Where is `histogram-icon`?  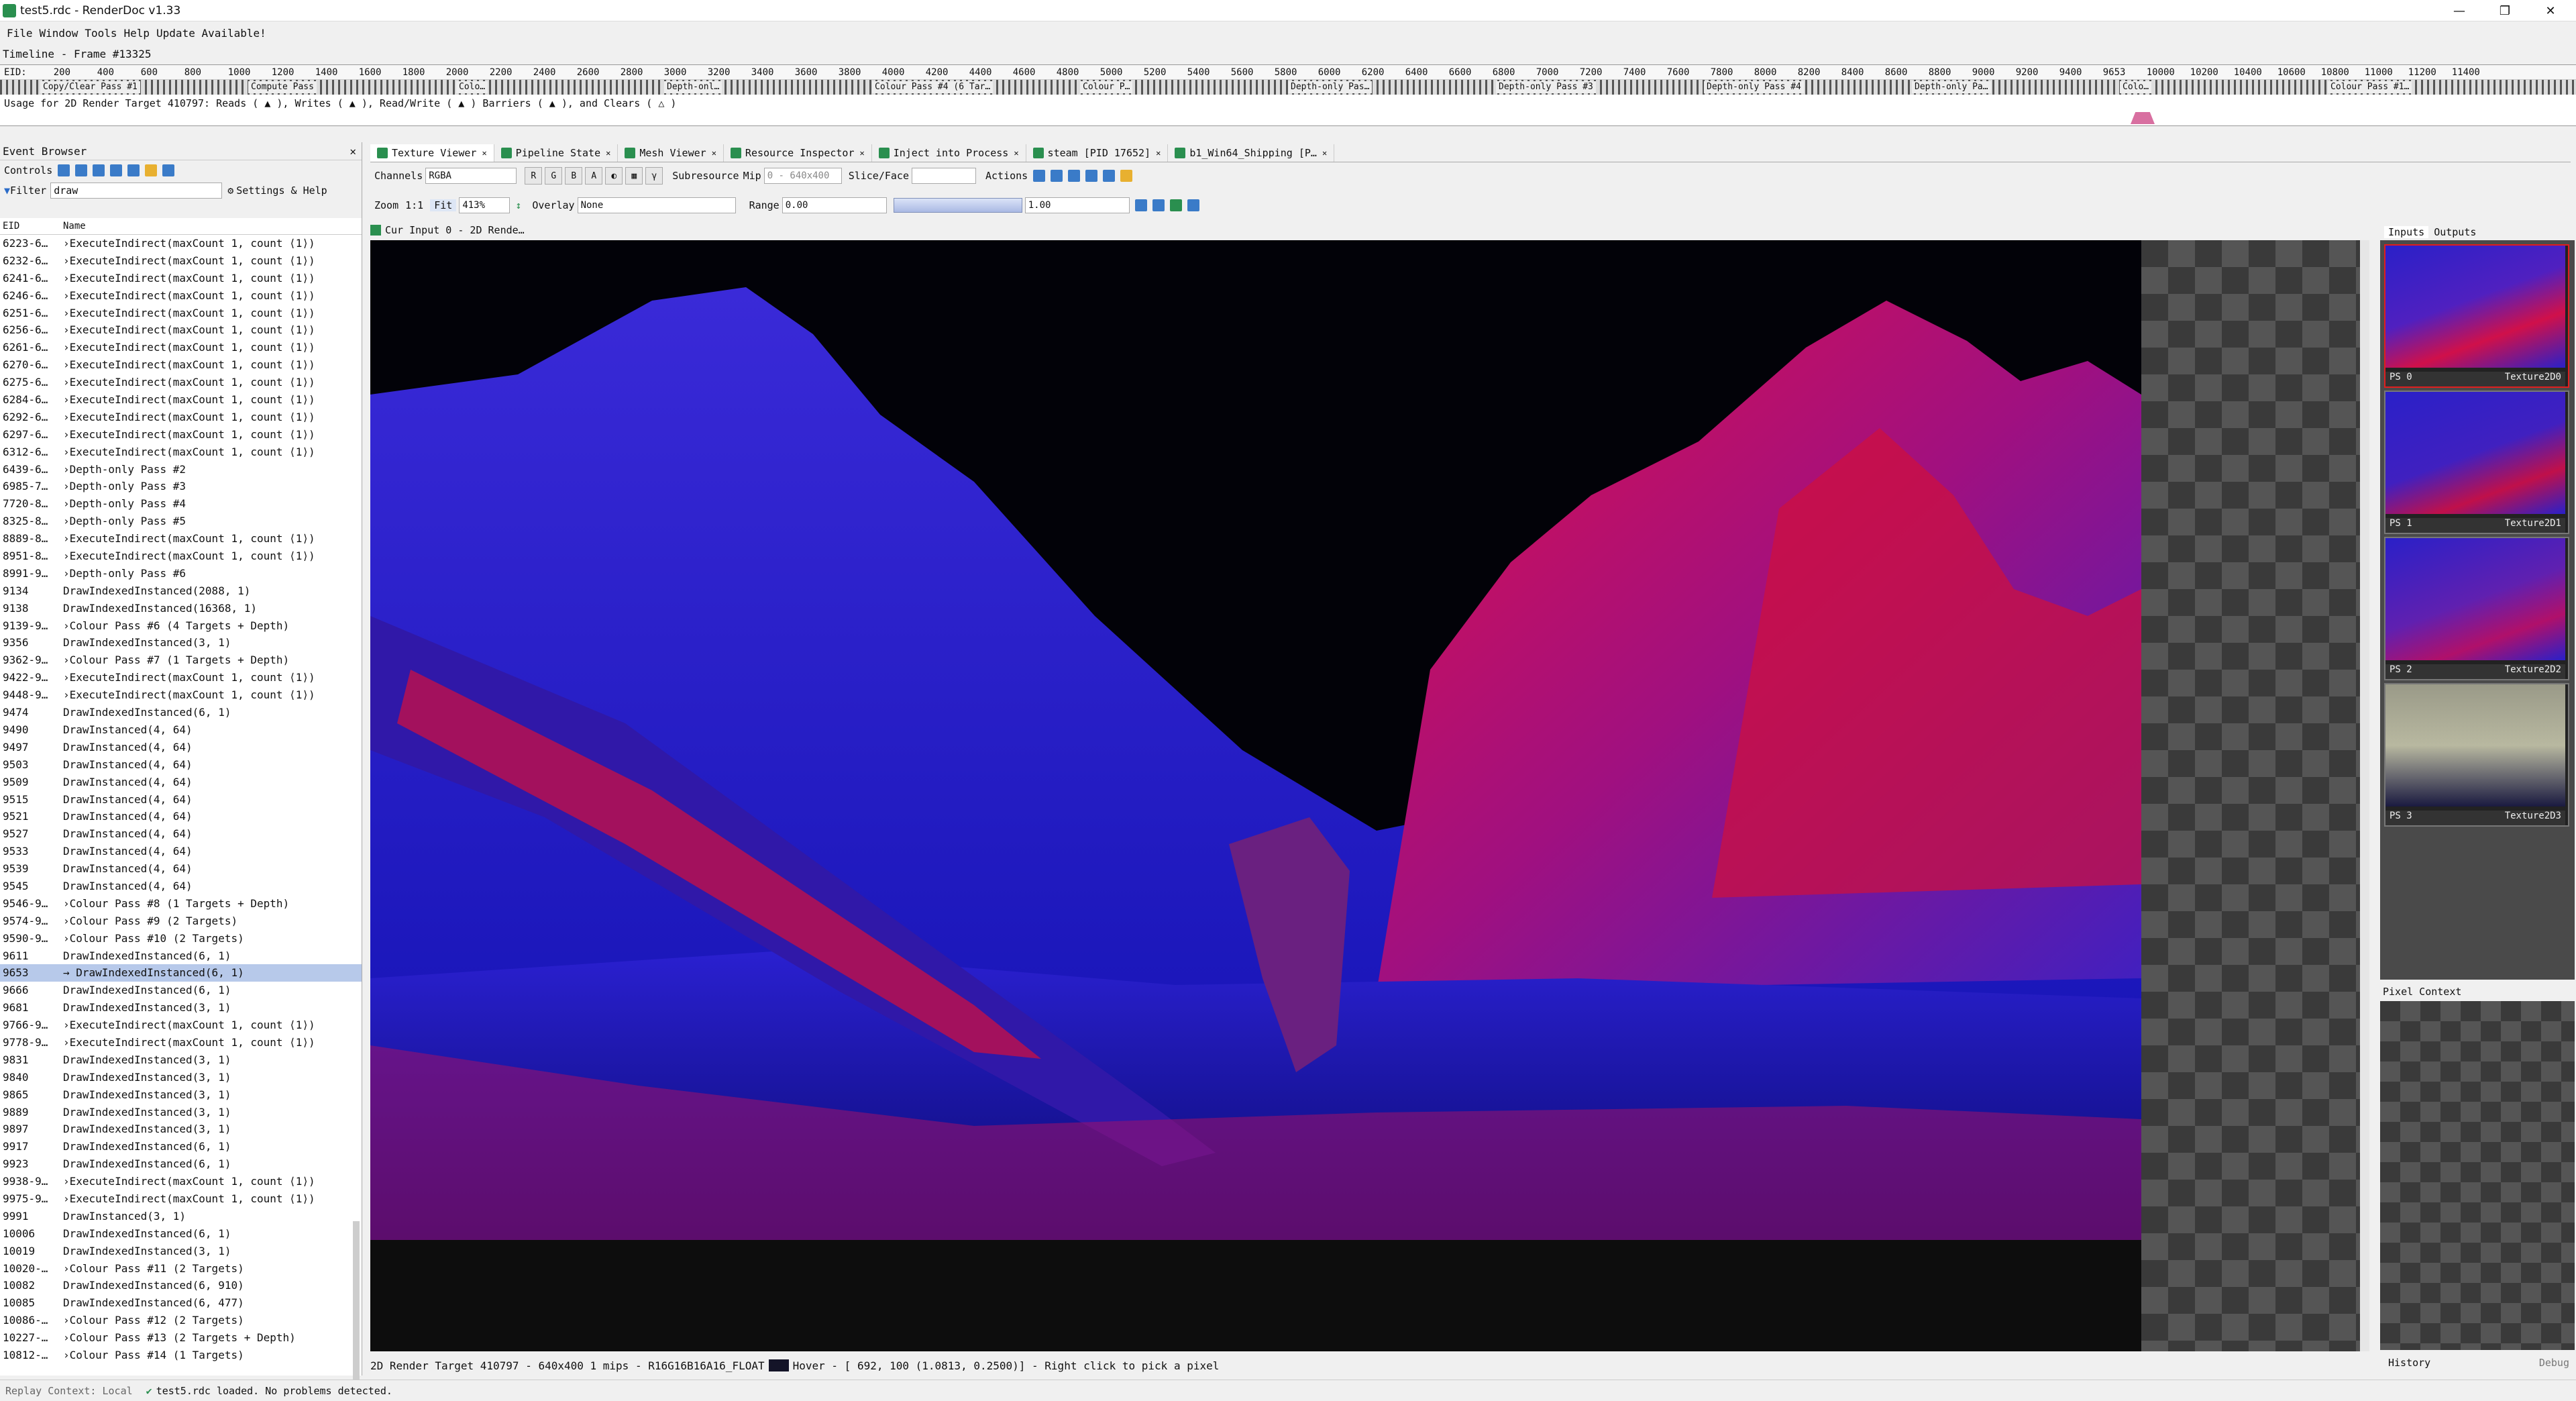 histogram-icon is located at coordinates (1193, 205).